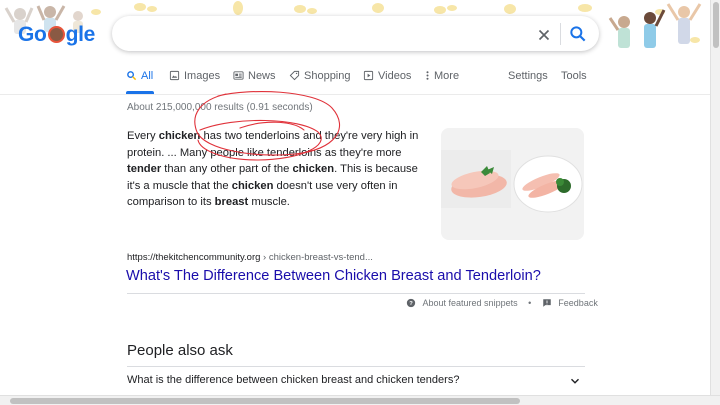  I want to click on tab-label: Images, so click(202, 76).